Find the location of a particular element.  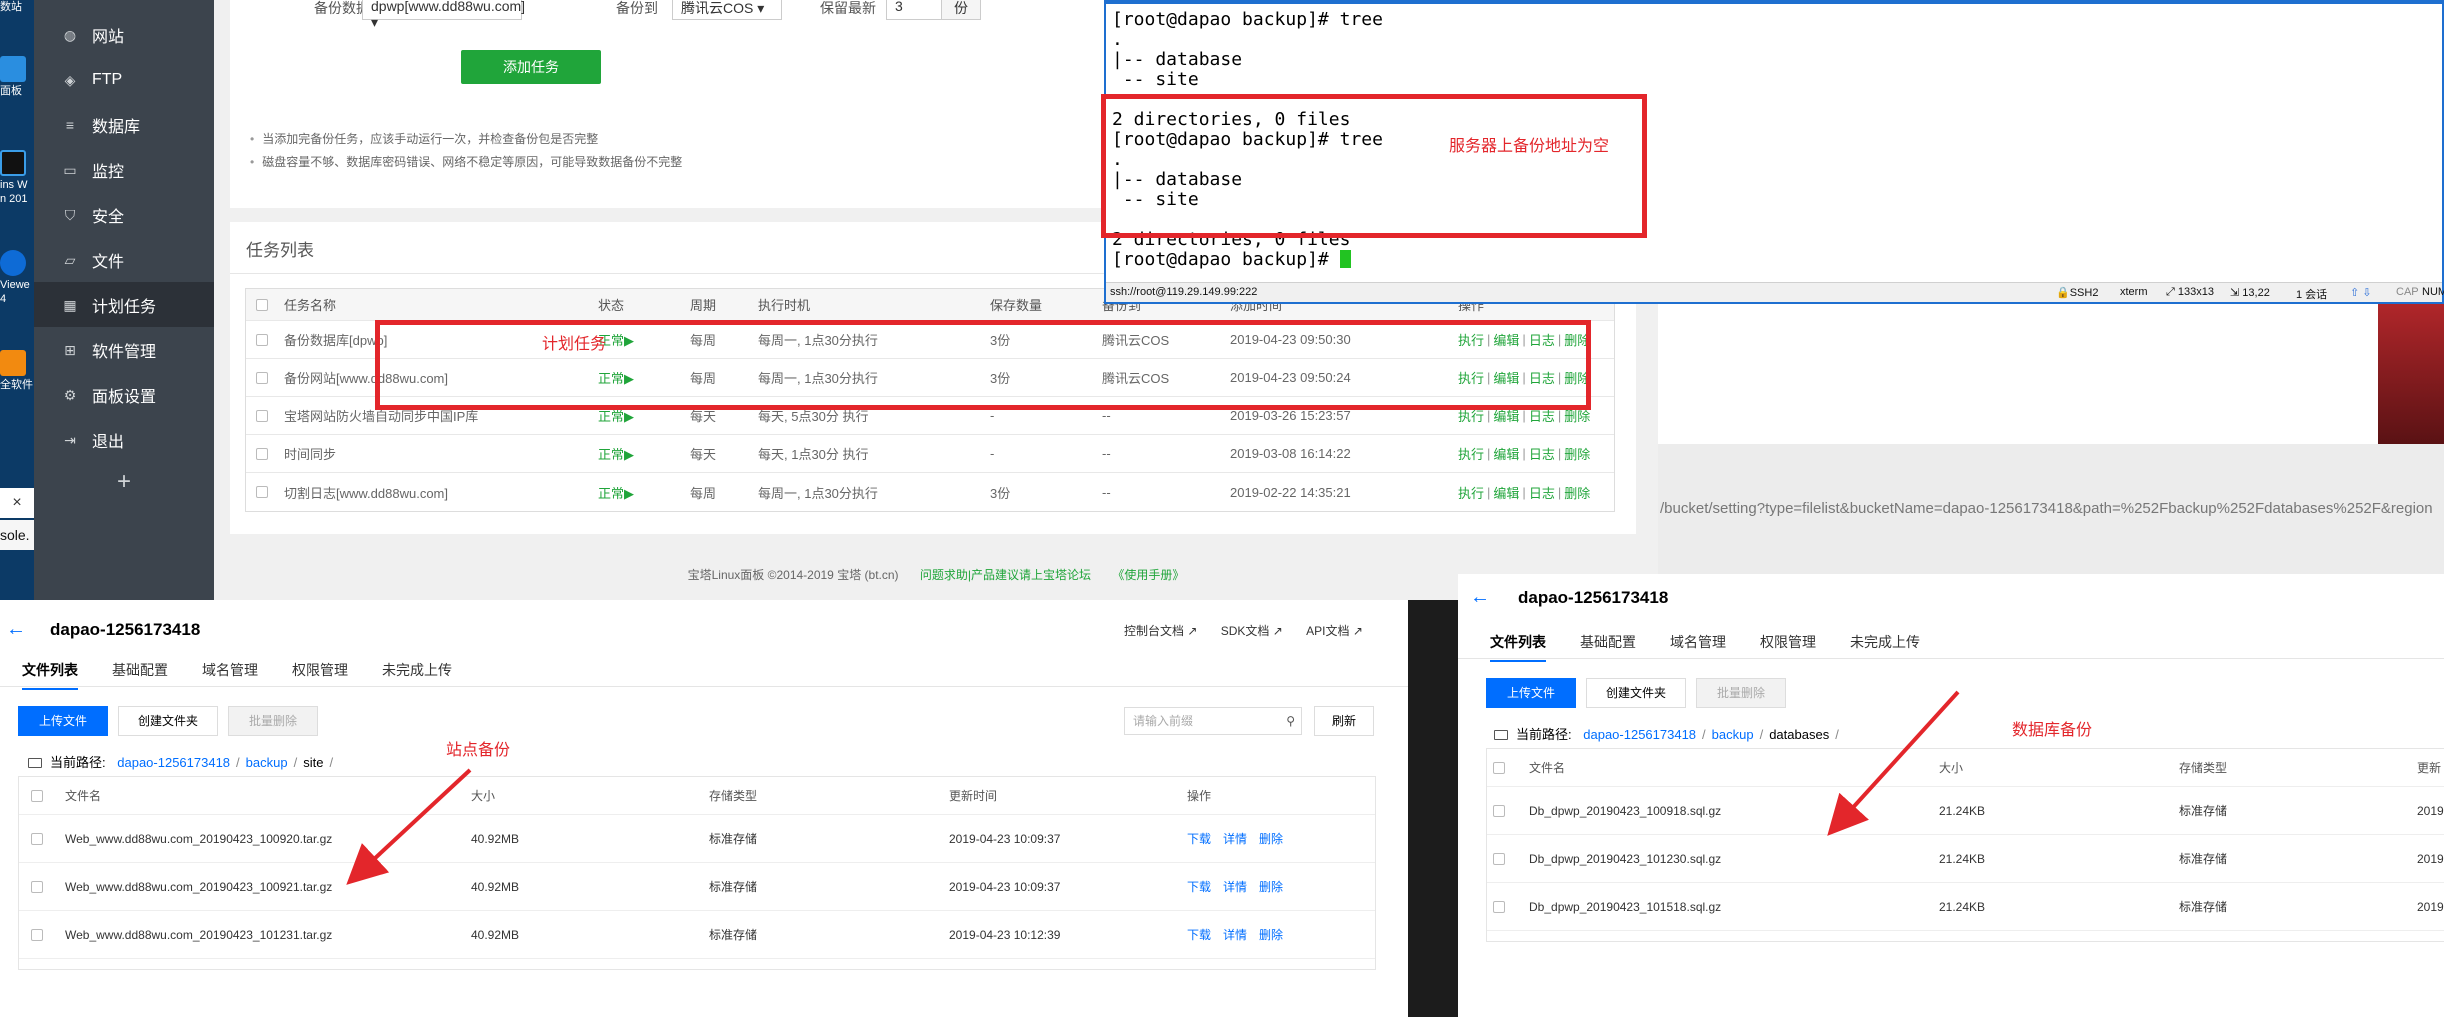

arrow-site is located at coordinates (409, 826).